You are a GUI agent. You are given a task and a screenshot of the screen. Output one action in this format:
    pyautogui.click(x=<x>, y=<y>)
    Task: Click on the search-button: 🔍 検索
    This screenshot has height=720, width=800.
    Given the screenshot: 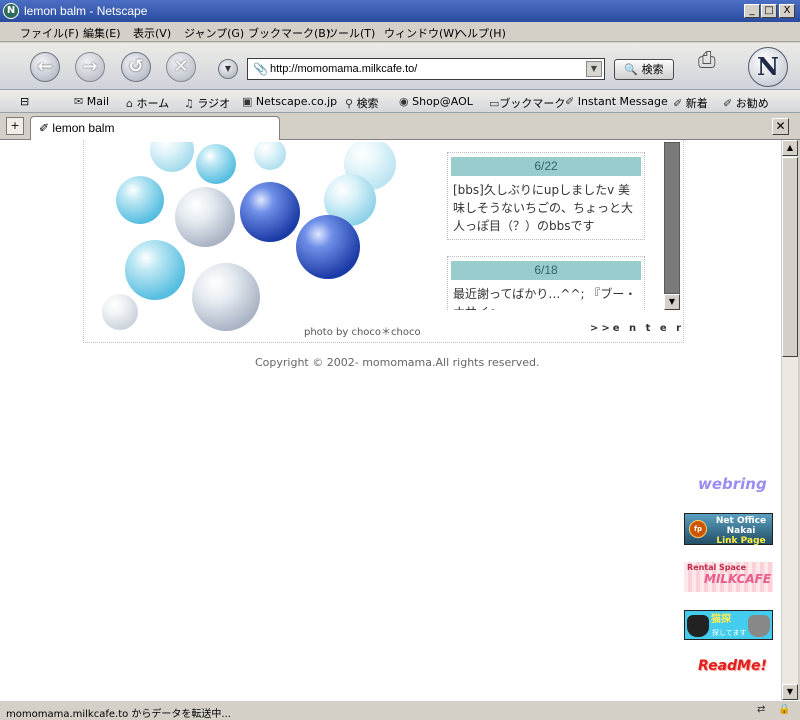 What is the action you would take?
    pyautogui.click(x=644, y=69)
    